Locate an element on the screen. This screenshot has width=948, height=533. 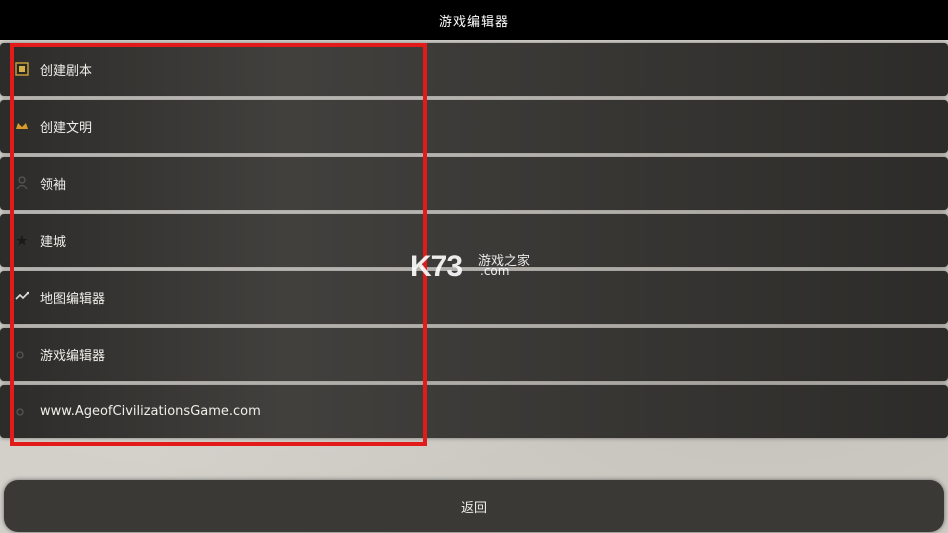
menu-item-website: www.AgeofCivilizationsGame.com is located at coordinates (474, 411).